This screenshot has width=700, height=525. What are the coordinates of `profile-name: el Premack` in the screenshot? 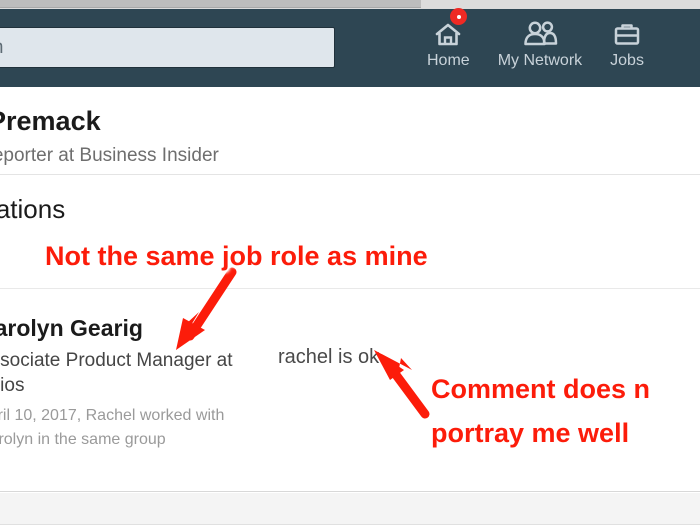 It's located at (50, 121).